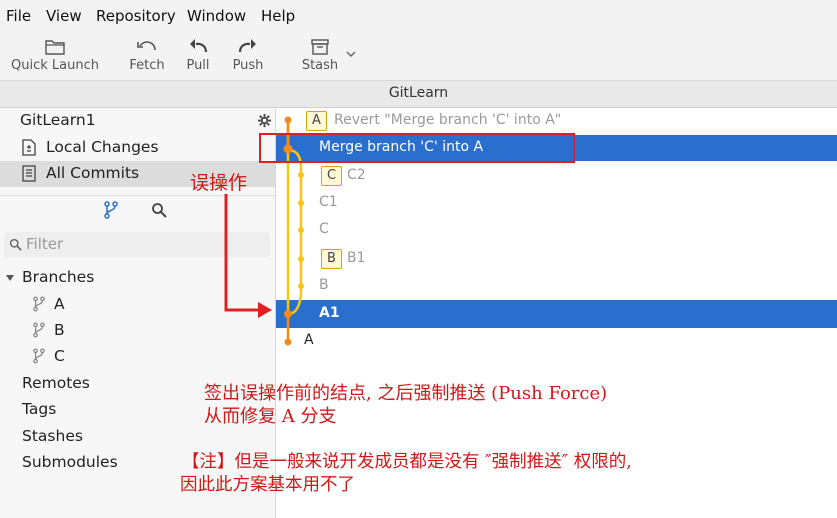 Image resolution: width=837 pixels, height=518 pixels. Describe the element at coordinates (278, 16) in the screenshot. I see `menu-help: Help` at that location.